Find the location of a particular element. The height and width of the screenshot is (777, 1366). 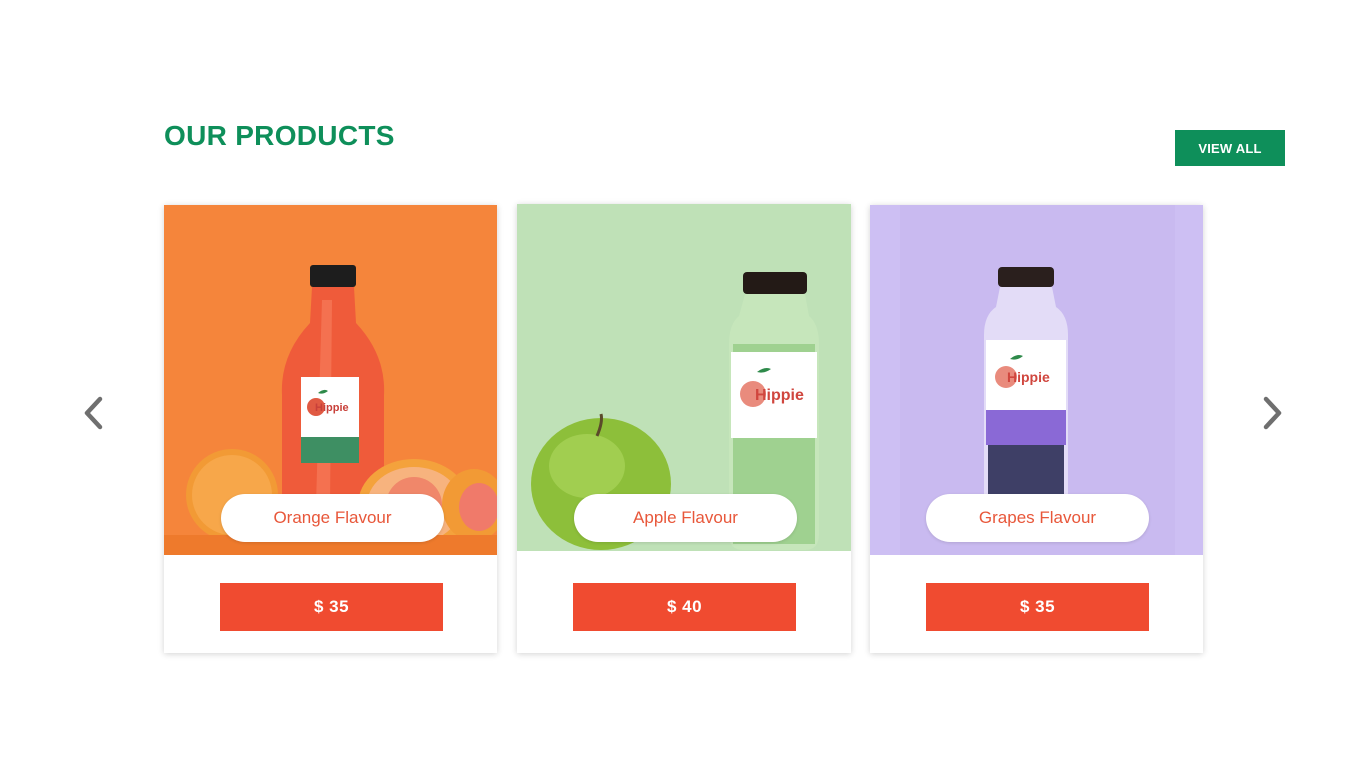

product-card-grapes: Hippie Grapes Flavour $ 35 is located at coordinates (1036, 429).